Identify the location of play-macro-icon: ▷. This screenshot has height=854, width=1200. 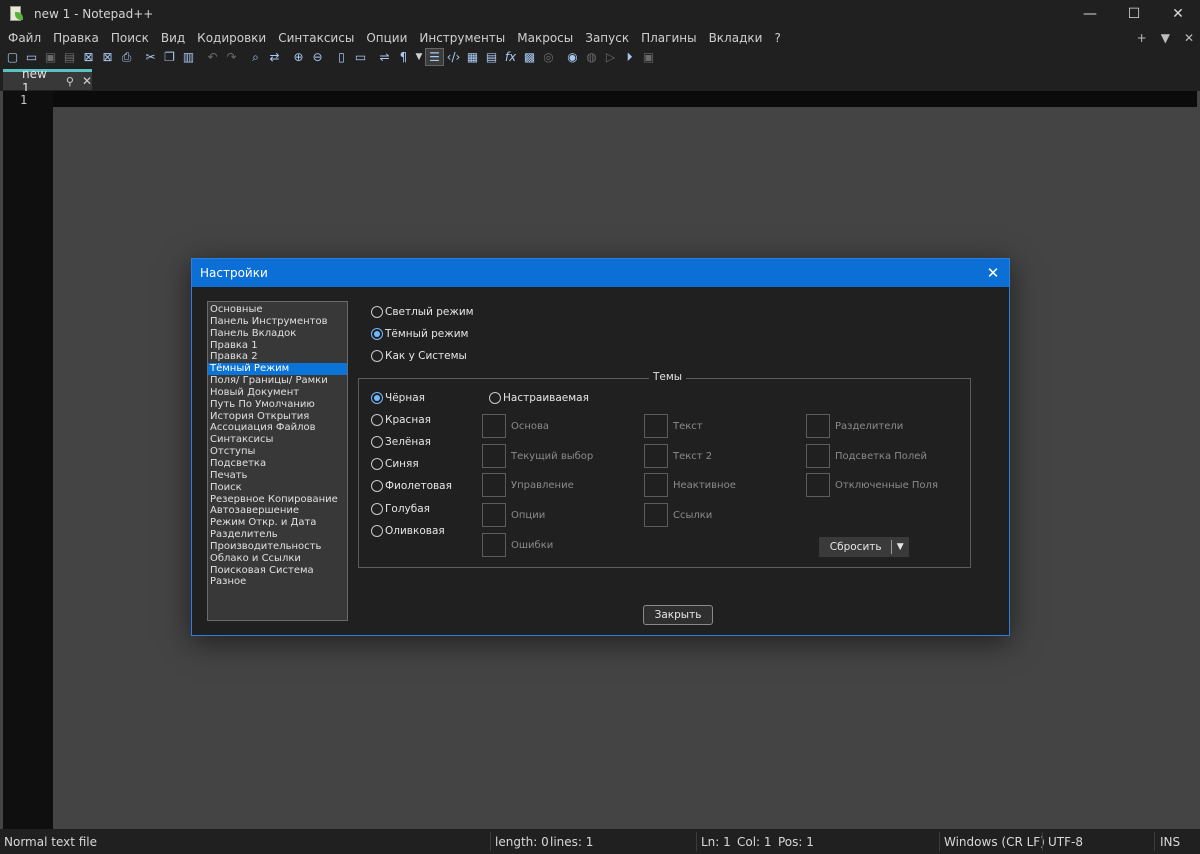
(610, 57).